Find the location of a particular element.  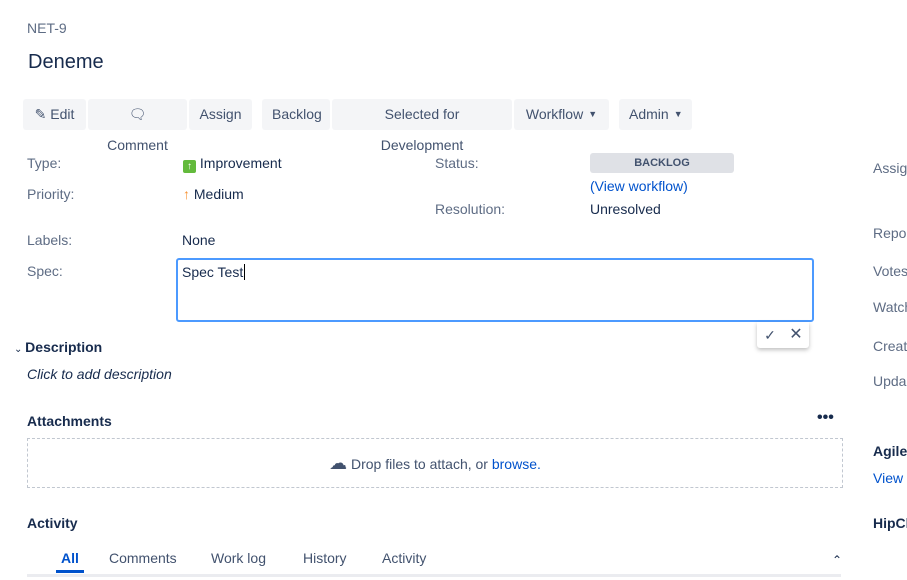

more-options-icon: ••• is located at coordinates (825, 418).